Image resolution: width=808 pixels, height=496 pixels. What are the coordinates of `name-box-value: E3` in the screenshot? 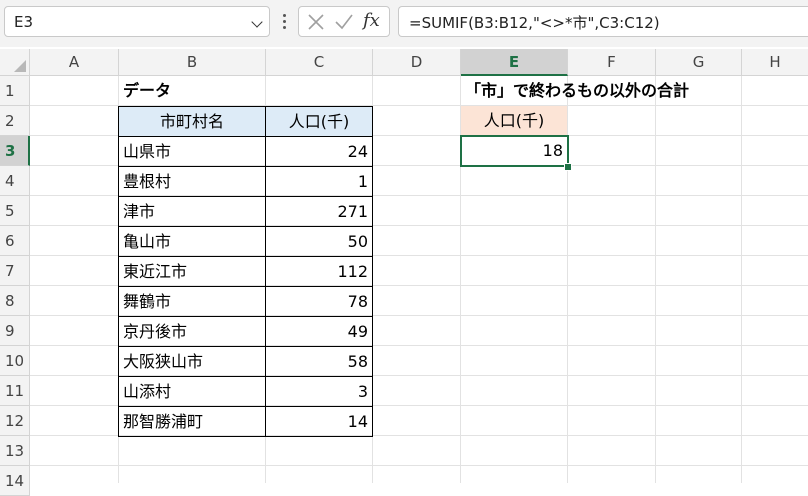 It's located at (24, 22).